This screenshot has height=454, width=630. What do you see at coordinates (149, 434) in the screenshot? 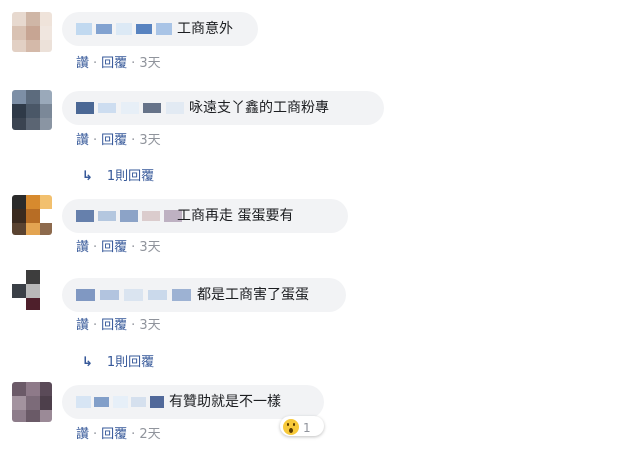
I see `timestamp: 2天` at bounding box center [149, 434].